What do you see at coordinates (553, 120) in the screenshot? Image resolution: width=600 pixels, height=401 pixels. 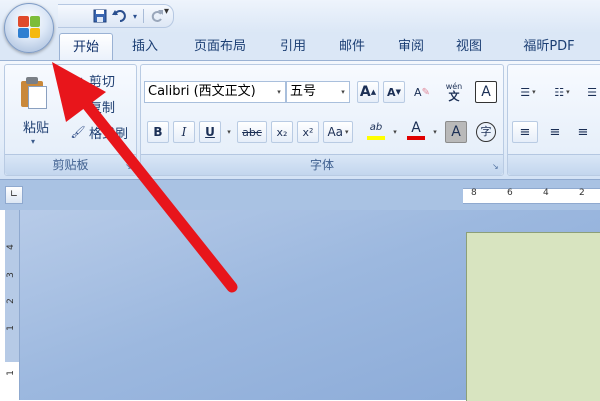 I see `paragraph-group: ☰ ▾ ☷ ▾ ☰ ≡ ≡ ≡` at bounding box center [553, 120].